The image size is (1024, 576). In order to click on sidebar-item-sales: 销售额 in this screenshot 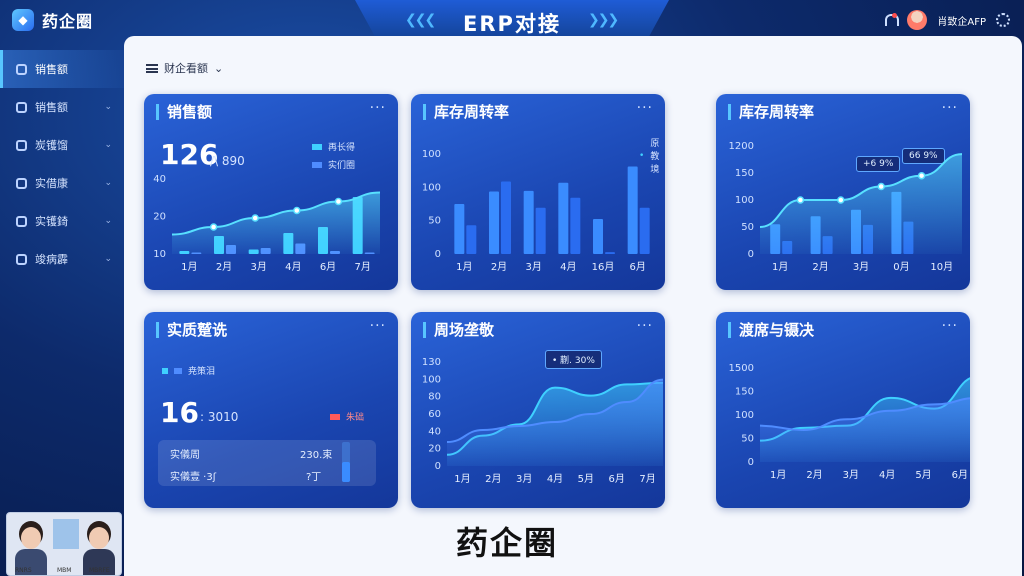, I will do `click(62, 69)`.